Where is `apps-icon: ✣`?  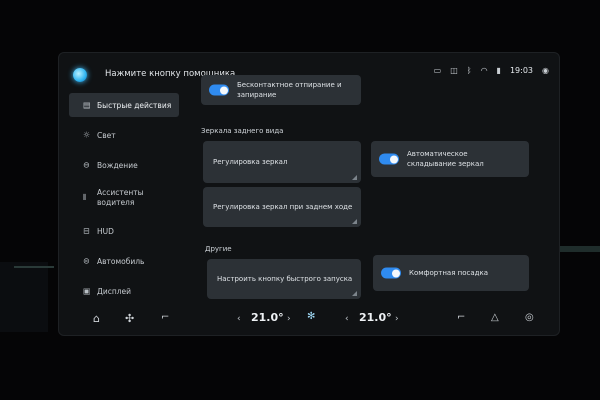 apps-icon: ✣ is located at coordinates (129, 318).